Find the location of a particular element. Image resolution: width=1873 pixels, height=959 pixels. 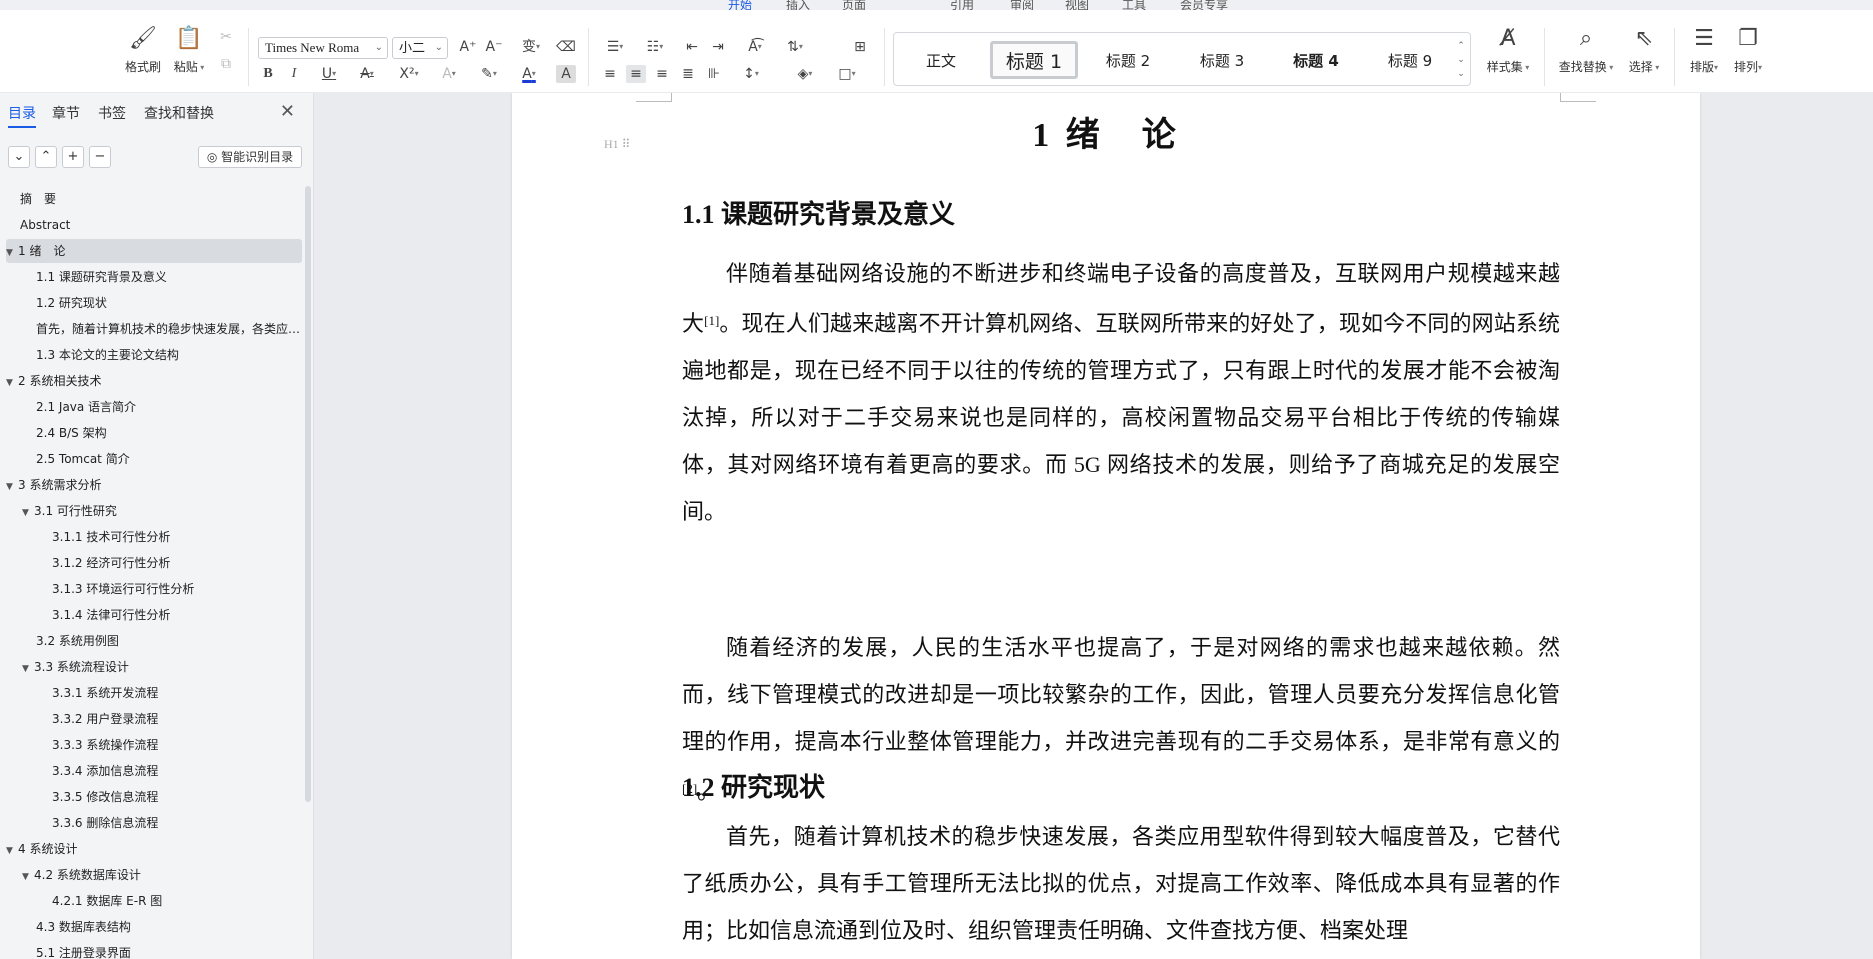

remove-heading-button: − is located at coordinates (100, 157).